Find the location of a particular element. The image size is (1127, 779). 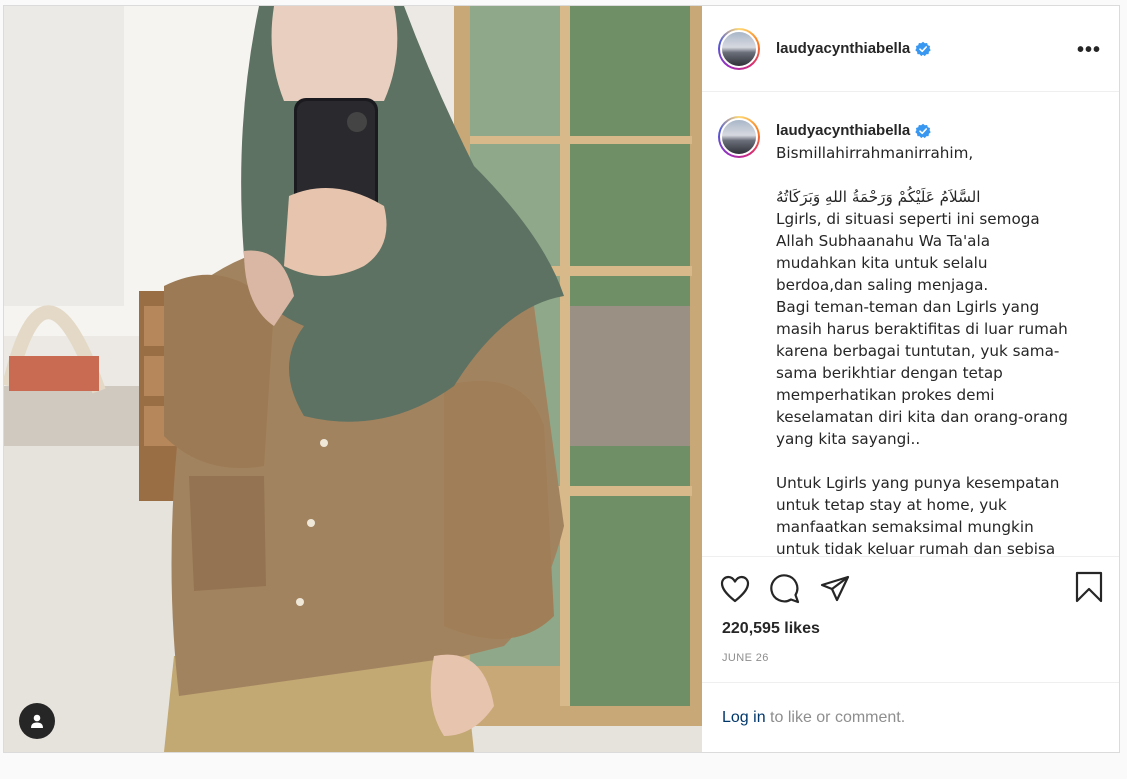

like-count: 220,595 likes is located at coordinates (910, 629).